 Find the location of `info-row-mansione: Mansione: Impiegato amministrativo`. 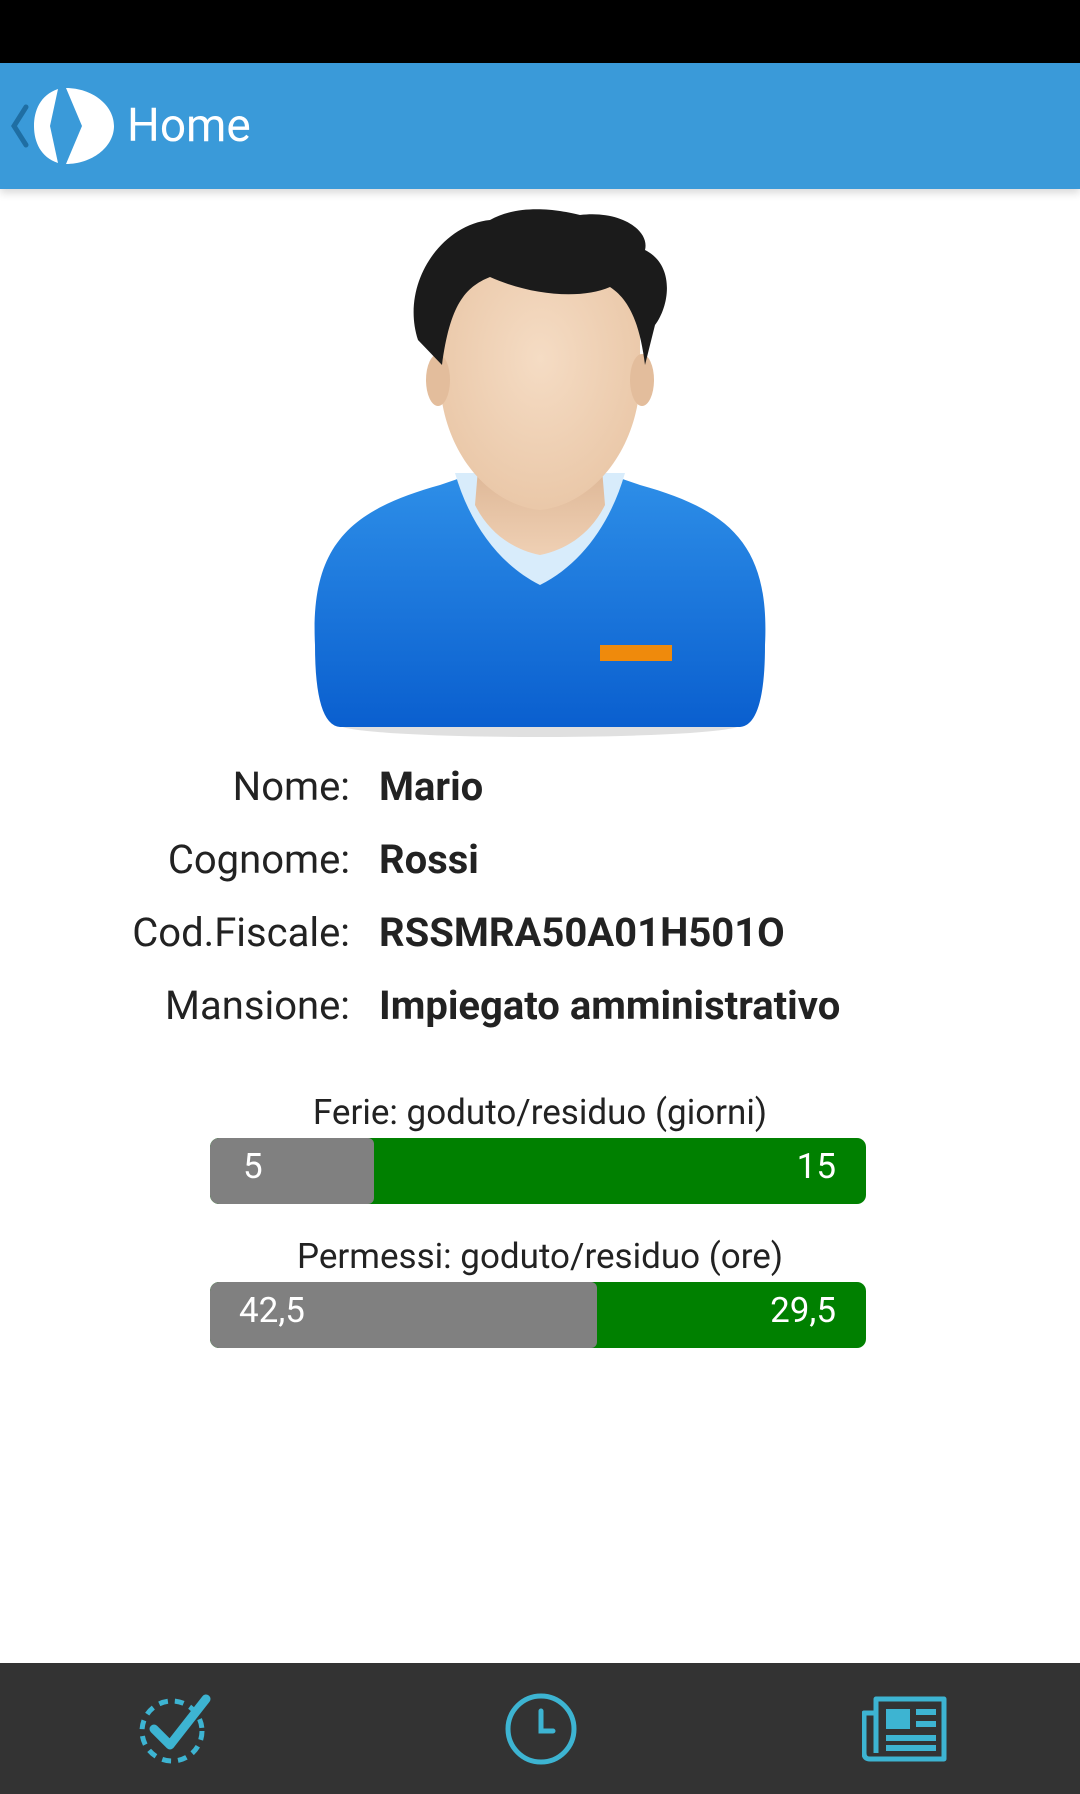

info-row-mansione: Mansione: Impiegato amministrativo is located at coordinates (540, 1010).